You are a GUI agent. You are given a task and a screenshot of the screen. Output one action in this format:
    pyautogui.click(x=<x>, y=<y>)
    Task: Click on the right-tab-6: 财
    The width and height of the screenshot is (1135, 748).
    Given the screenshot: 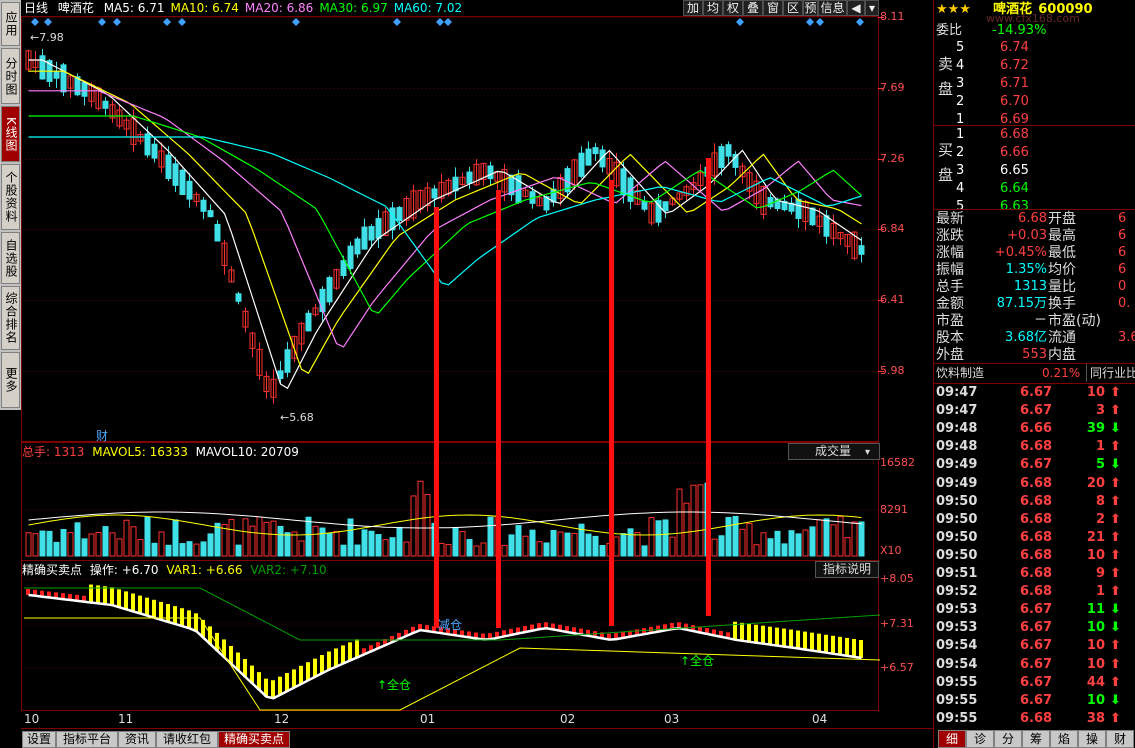 What is the action you would take?
    pyautogui.click(x=1120, y=739)
    